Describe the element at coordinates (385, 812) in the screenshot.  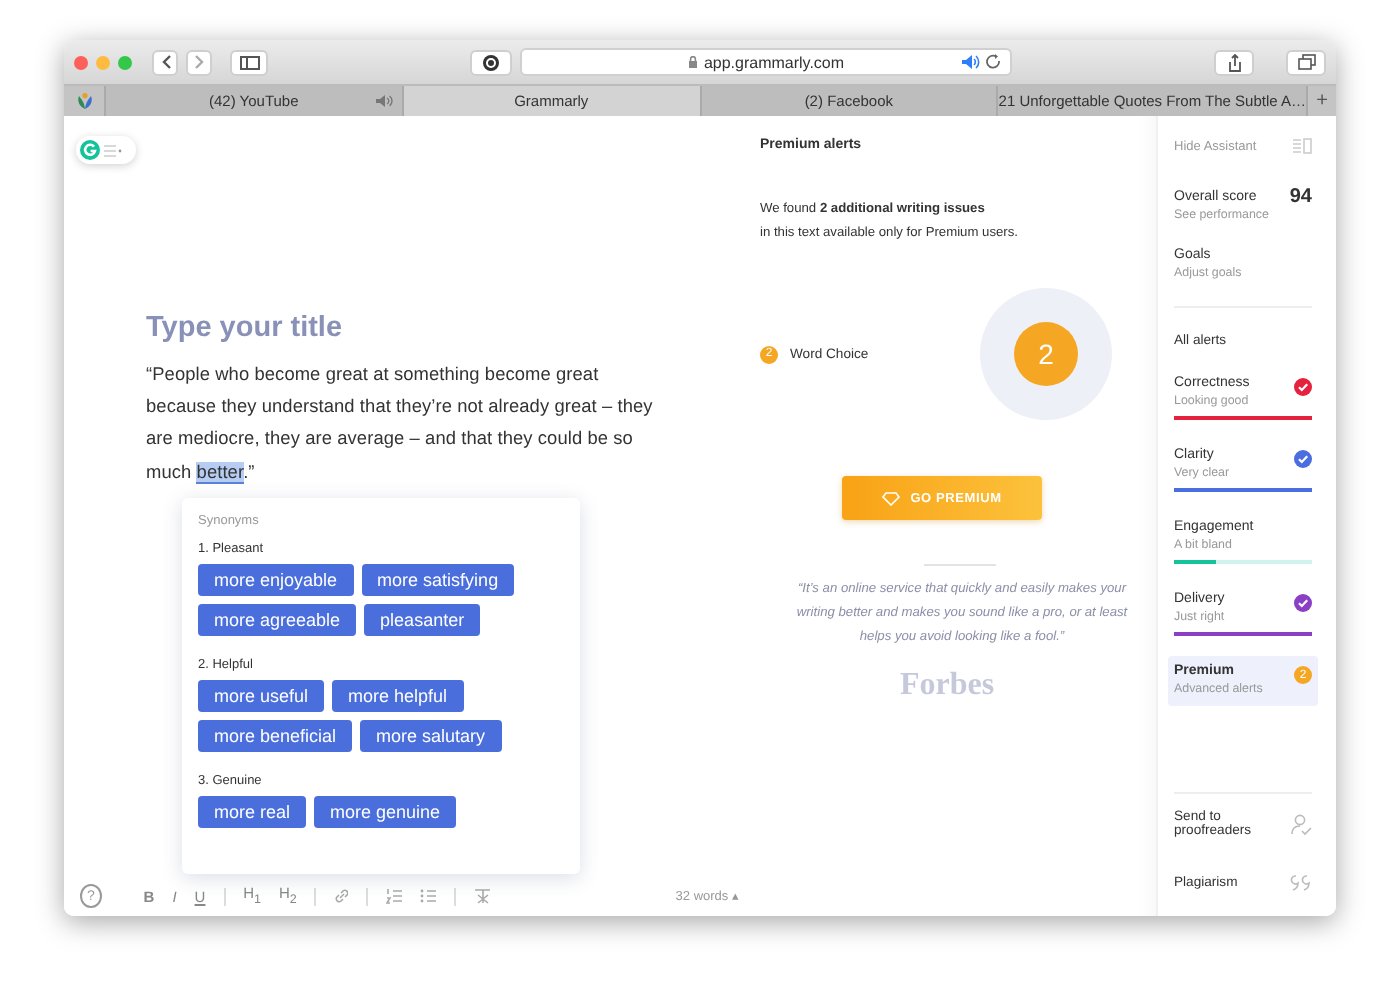
I see `synonym-chip: more genuine` at that location.